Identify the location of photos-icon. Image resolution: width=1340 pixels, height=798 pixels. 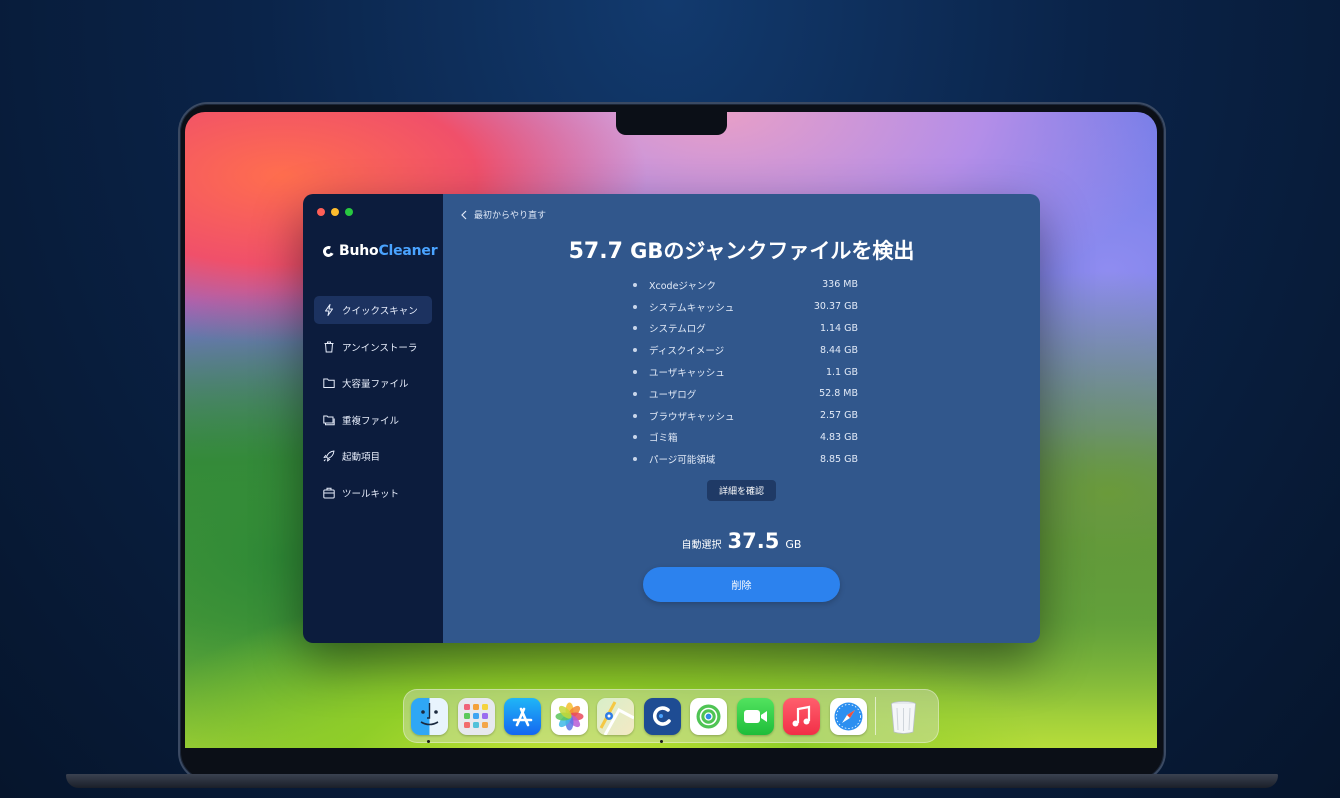
(569, 716).